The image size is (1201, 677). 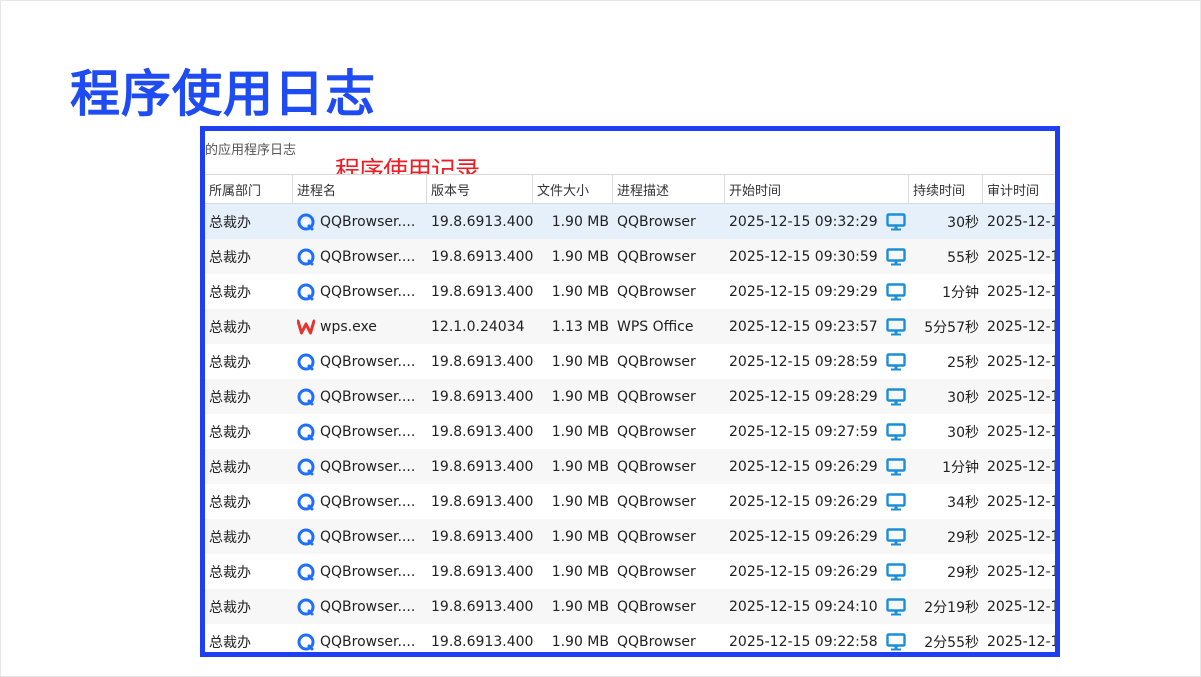 I want to click on cell-size: 1.13 MB, so click(x=580, y=326).